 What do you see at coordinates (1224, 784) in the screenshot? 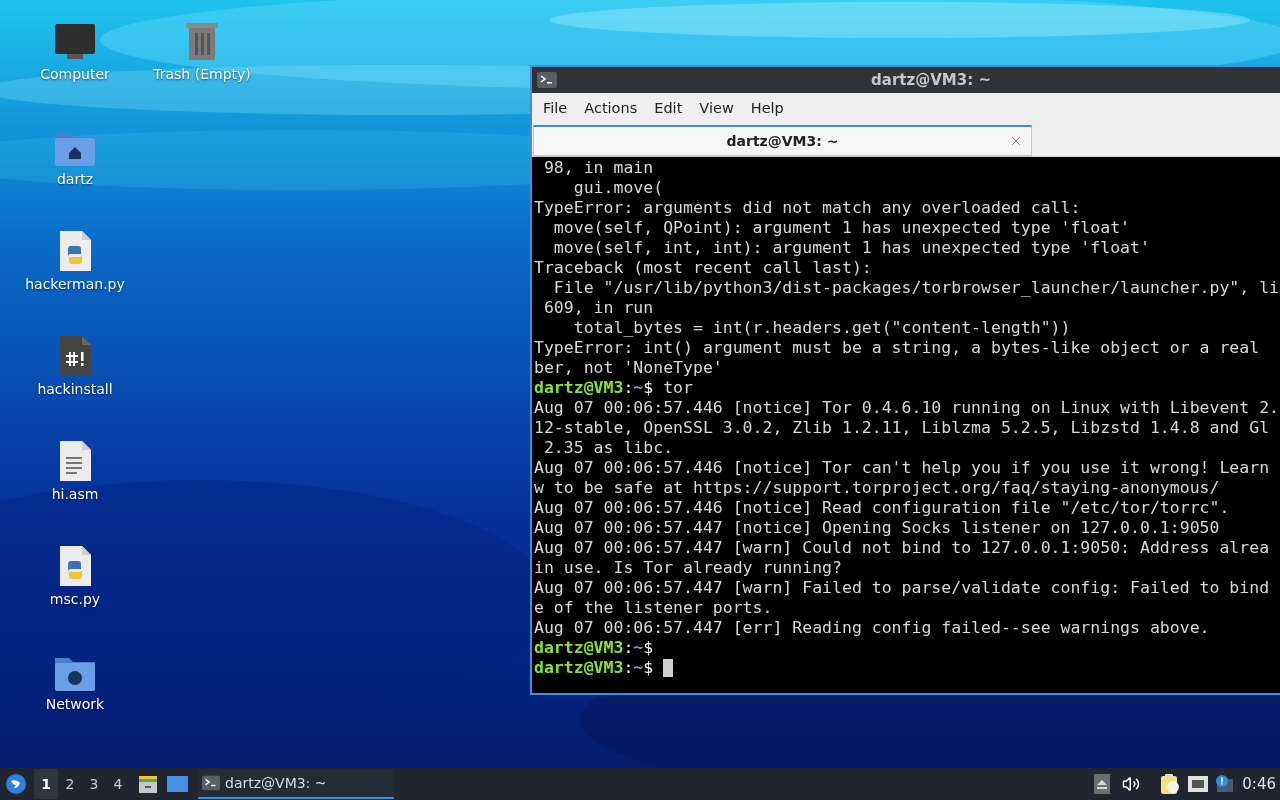
I see `notification-icon` at bounding box center [1224, 784].